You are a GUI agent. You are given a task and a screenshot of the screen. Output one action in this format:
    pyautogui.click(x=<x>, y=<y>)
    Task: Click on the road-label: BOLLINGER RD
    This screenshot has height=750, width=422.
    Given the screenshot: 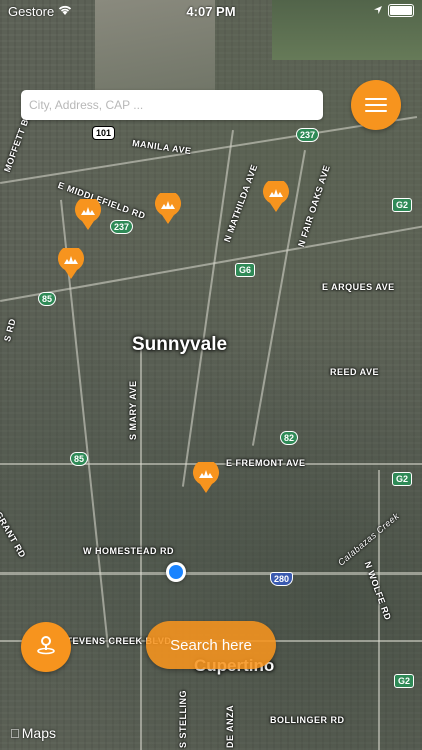 What is the action you would take?
    pyautogui.click(x=307, y=720)
    